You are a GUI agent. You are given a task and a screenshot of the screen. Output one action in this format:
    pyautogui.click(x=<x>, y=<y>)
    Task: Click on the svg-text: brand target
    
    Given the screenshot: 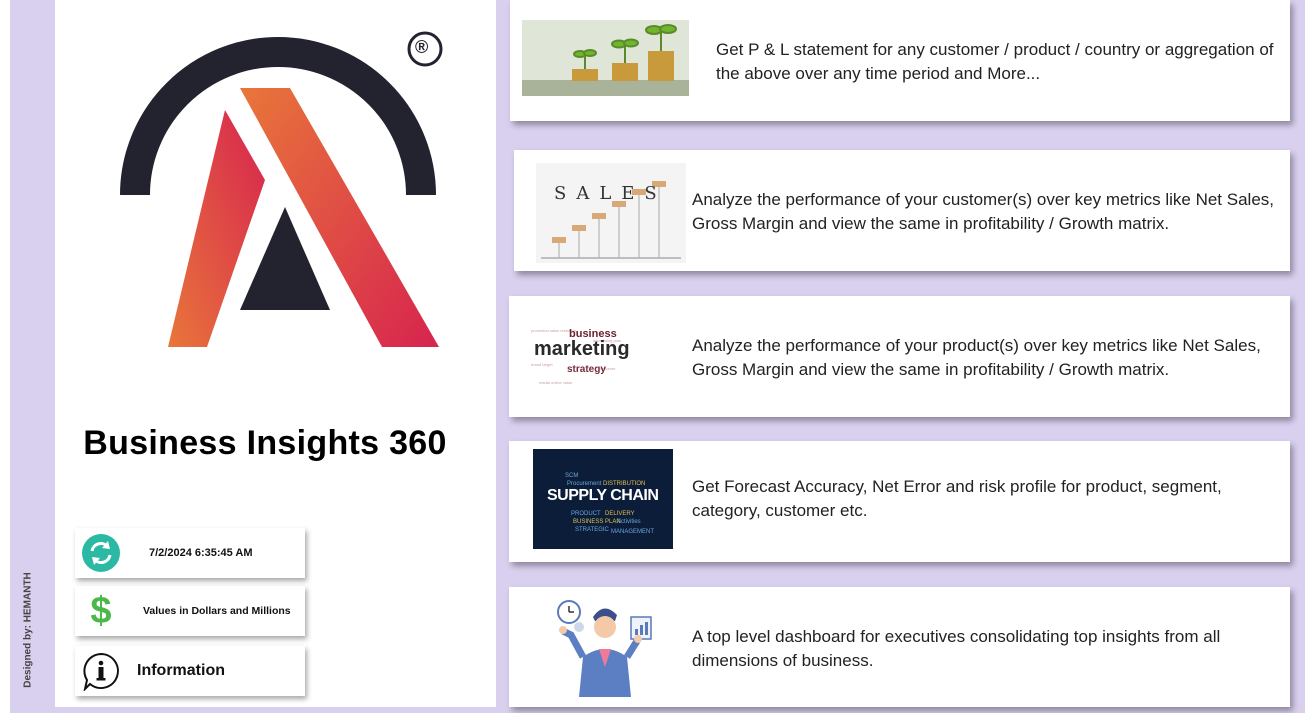 What is the action you would take?
    pyautogui.click(x=542, y=364)
    